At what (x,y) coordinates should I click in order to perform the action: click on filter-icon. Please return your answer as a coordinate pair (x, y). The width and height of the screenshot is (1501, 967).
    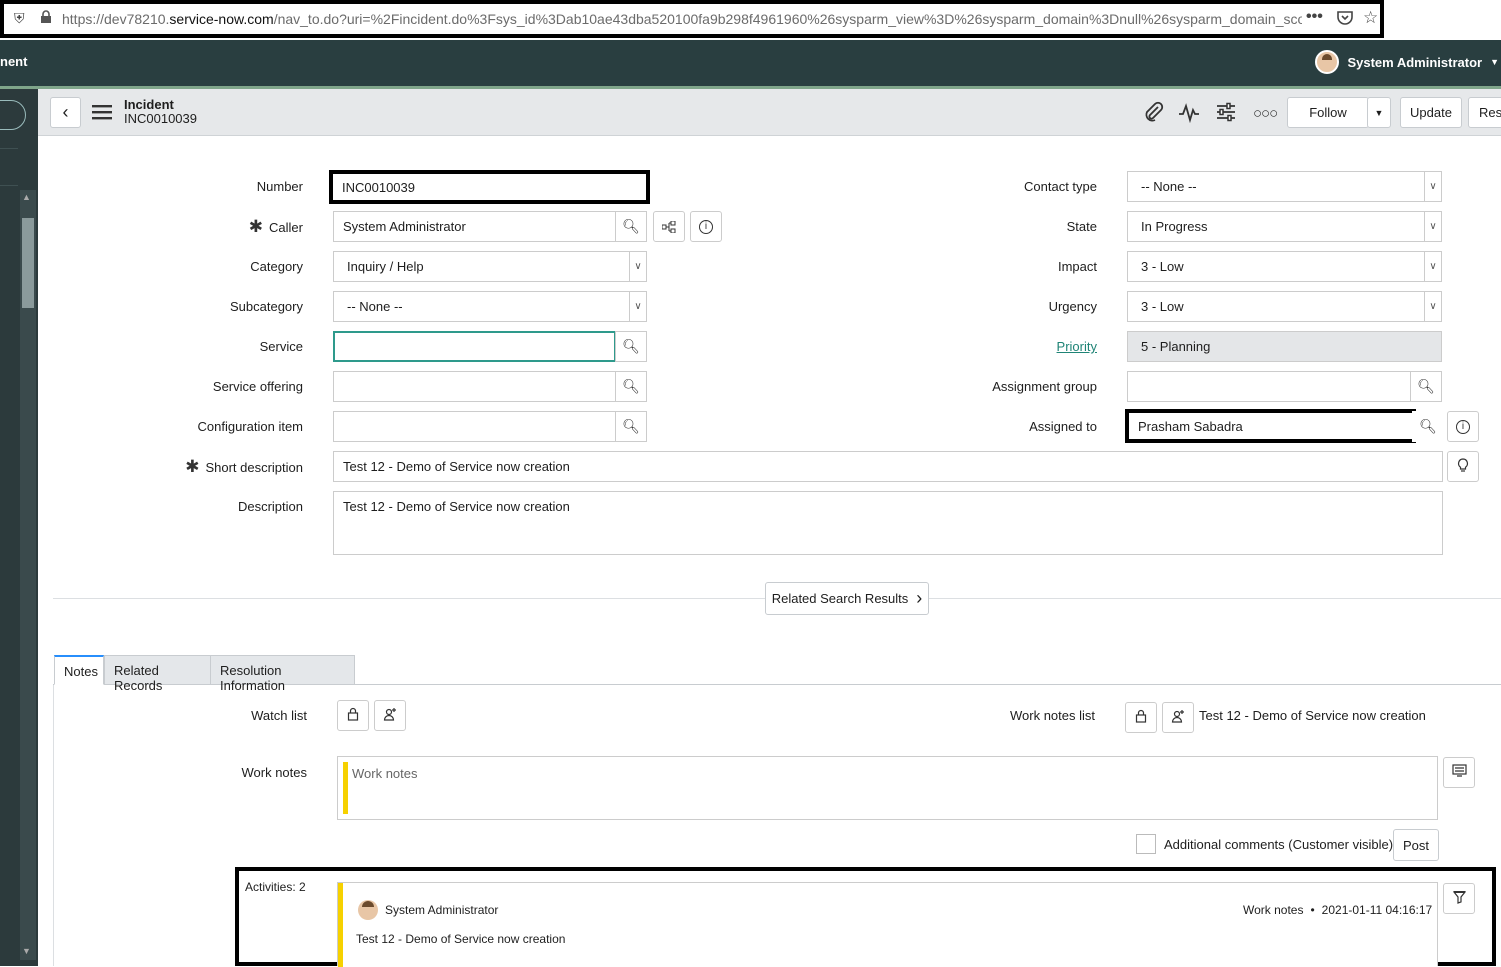
    Looking at the image, I should click on (1459, 898).